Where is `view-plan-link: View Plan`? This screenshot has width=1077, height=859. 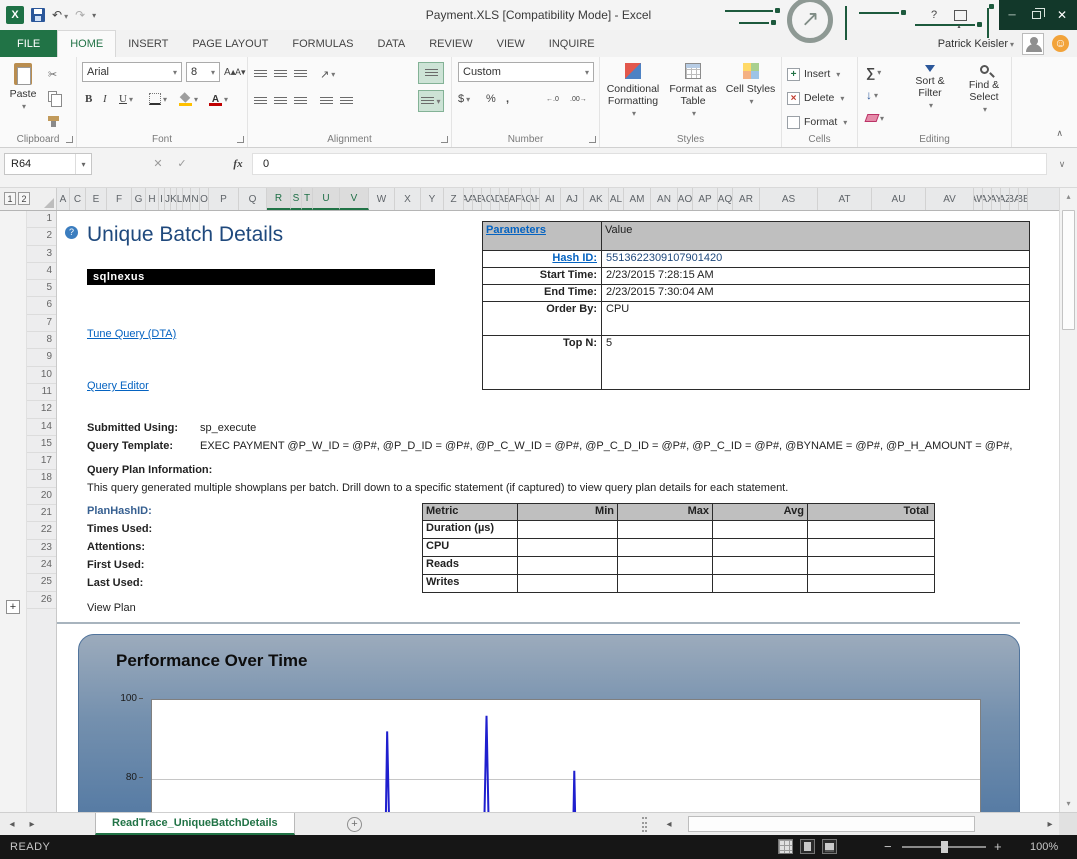
view-plan-link: View Plan is located at coordinates (111, 608).